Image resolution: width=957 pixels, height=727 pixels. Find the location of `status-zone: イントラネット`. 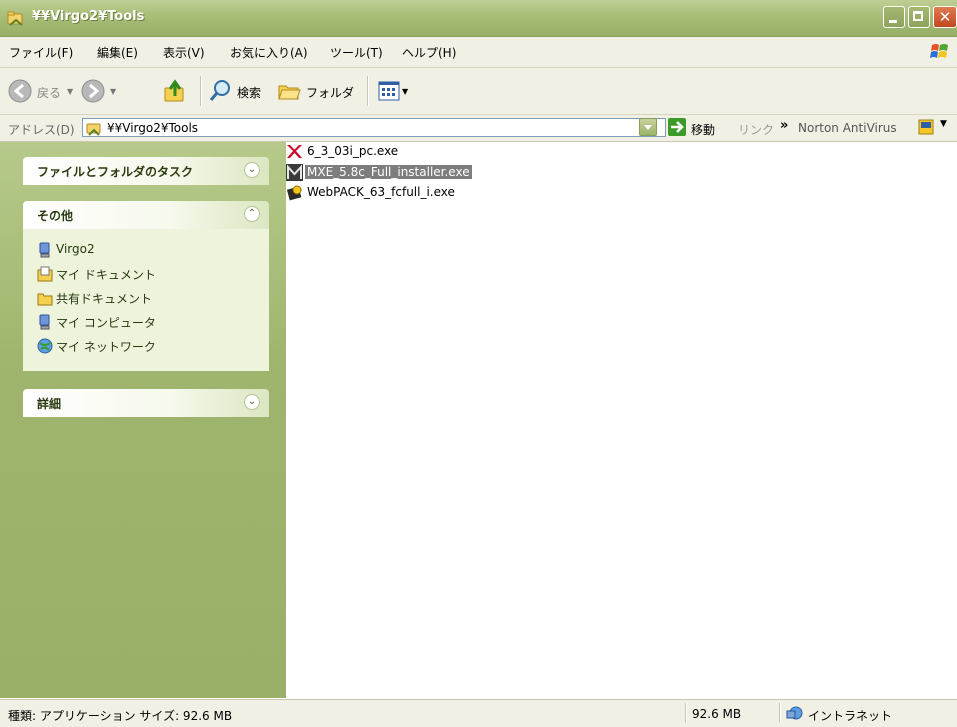

status-zone: イントラネット is located at coordinates (850, 716).